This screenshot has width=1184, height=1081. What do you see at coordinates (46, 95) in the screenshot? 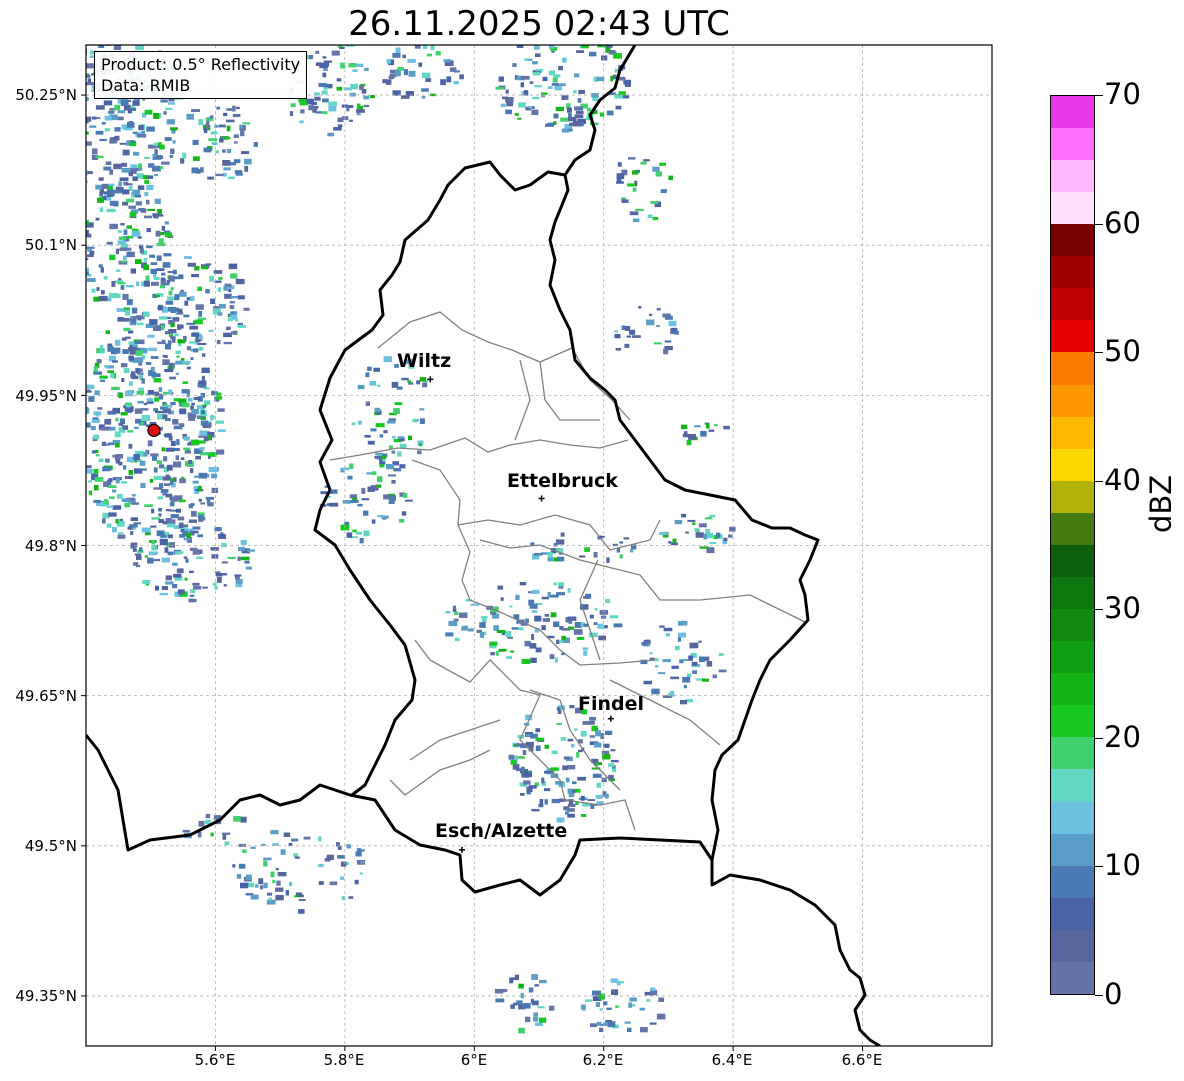
I see `lat-label: 50.25°N` at bounding box center [46, 95].